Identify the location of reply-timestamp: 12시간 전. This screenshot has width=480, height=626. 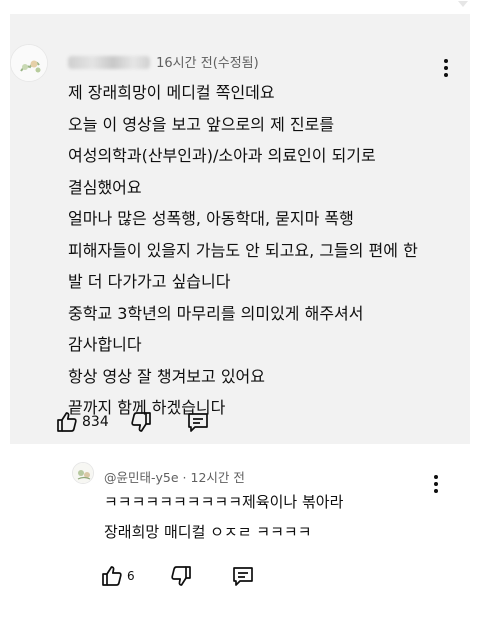
(217, 477).